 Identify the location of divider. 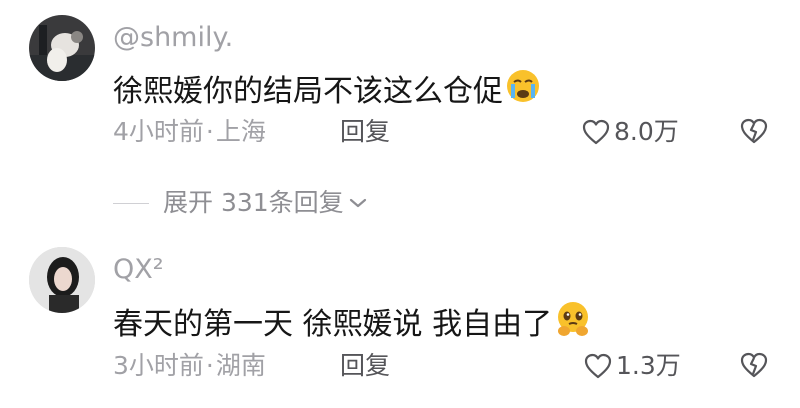
(131, 203).